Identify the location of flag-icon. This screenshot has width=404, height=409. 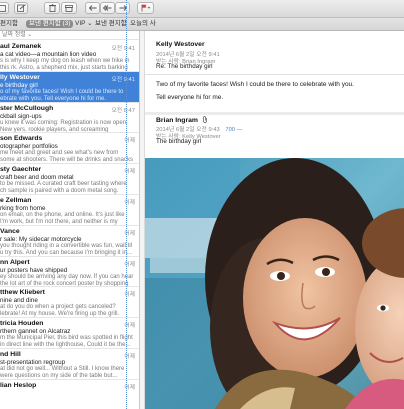
(145, 8).